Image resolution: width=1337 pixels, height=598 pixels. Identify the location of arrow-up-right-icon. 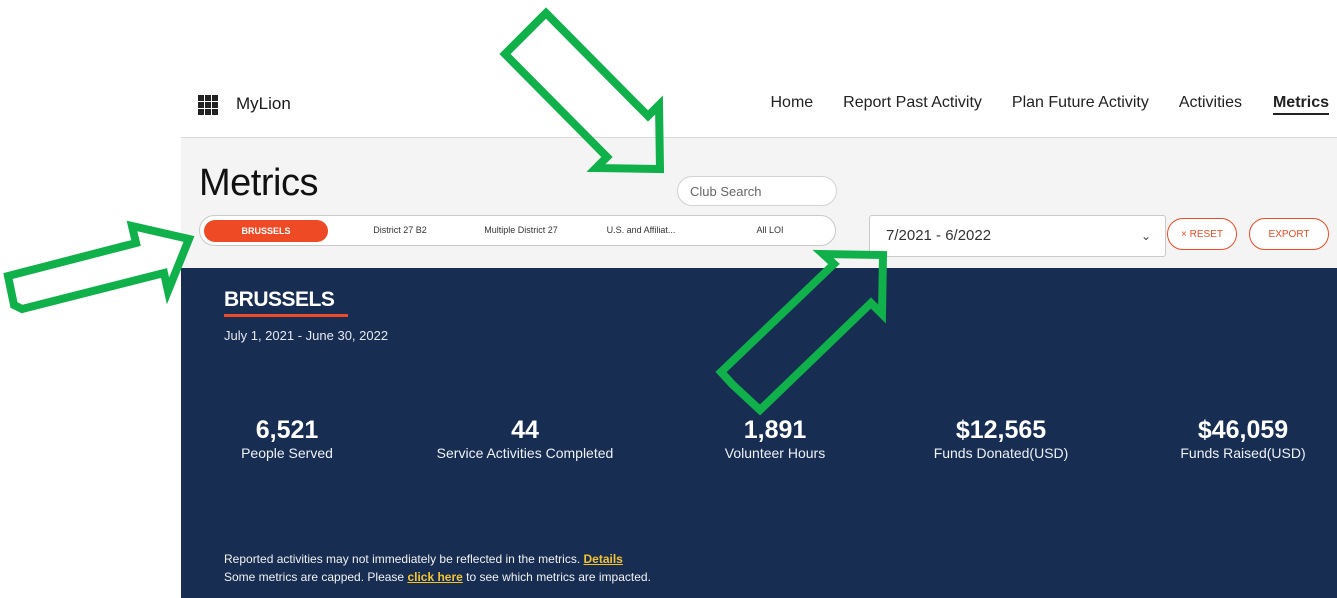
(99, 267).